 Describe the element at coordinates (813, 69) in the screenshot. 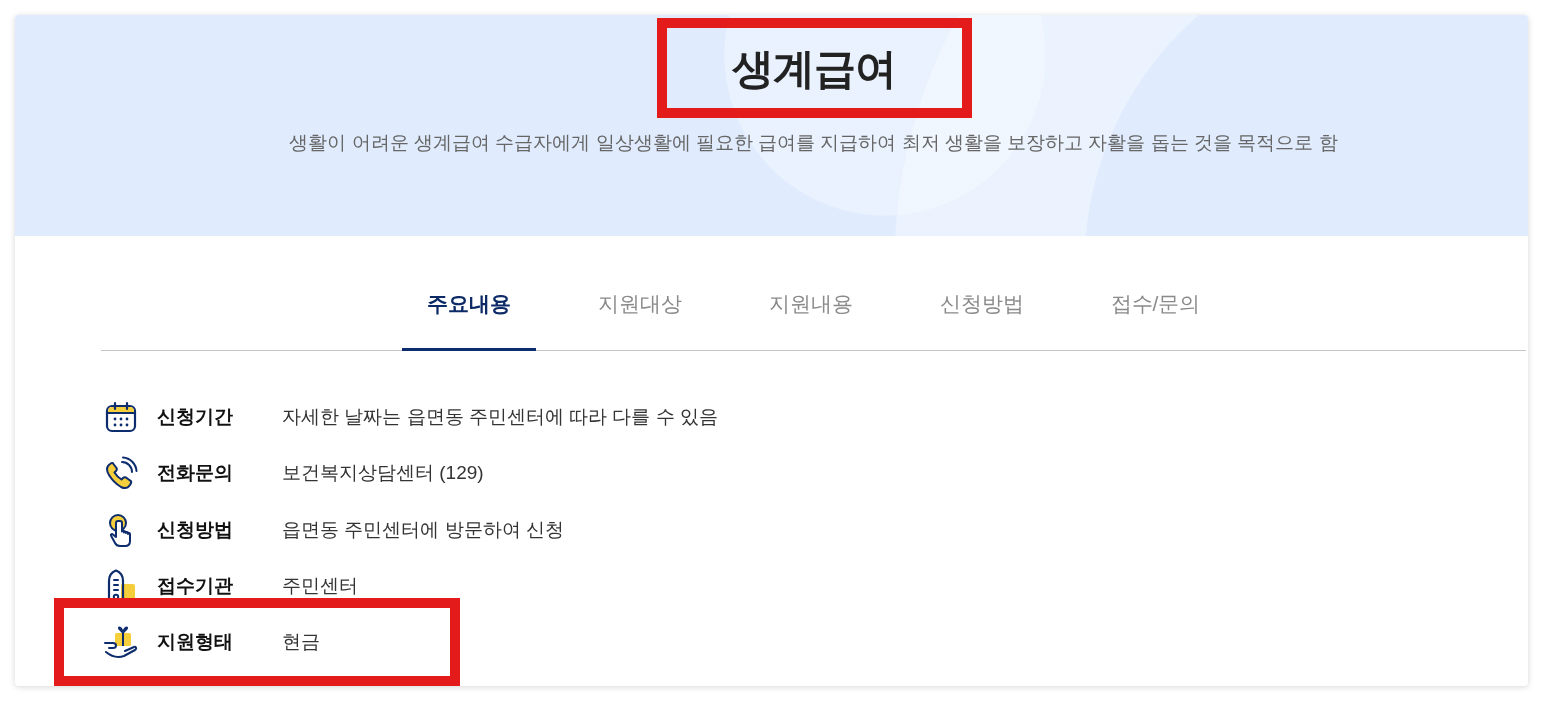

I see `page-title: 생계급여` at that location.